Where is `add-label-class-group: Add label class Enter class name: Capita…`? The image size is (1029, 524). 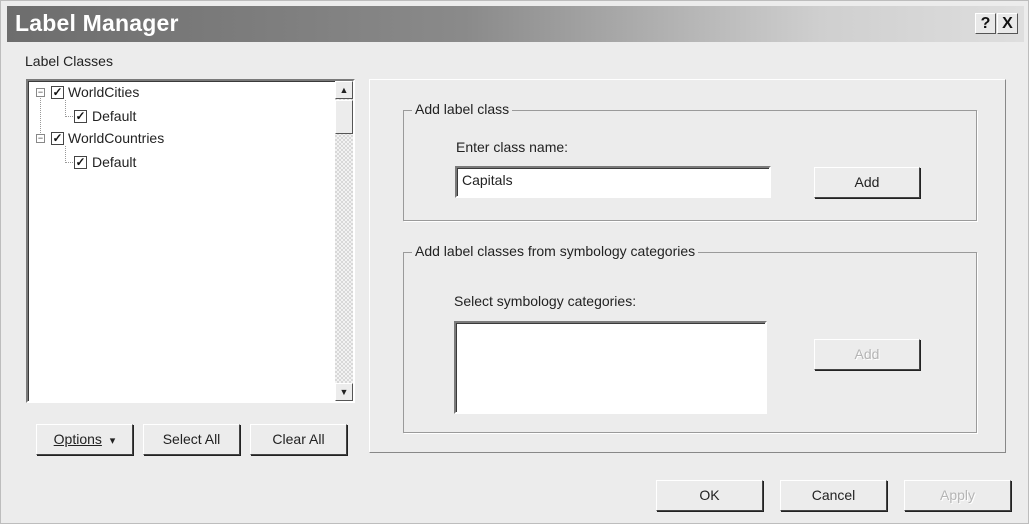
add-label-class-group: Add label class Enter class name: Capita… is located at coordinates (690, 161).